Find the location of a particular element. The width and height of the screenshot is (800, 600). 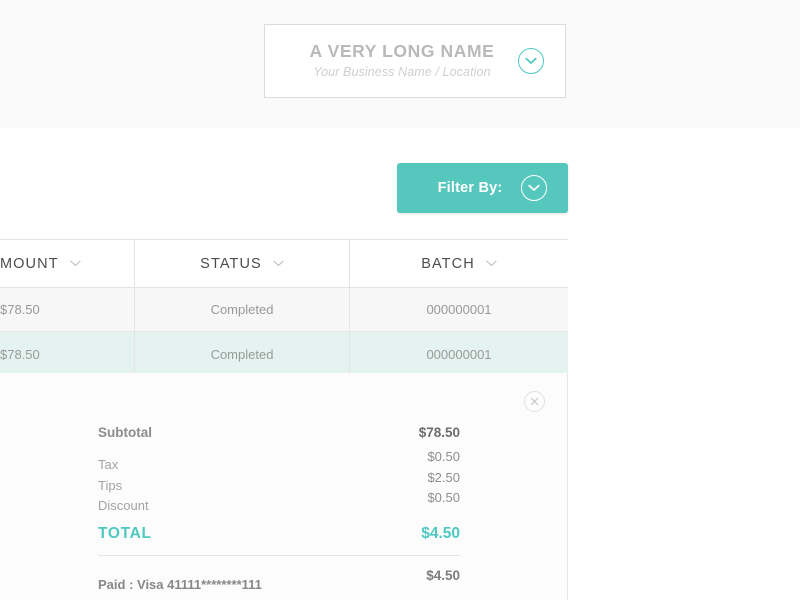

receipt-total-amount: $4.50 is located at coordinates (440, 533).